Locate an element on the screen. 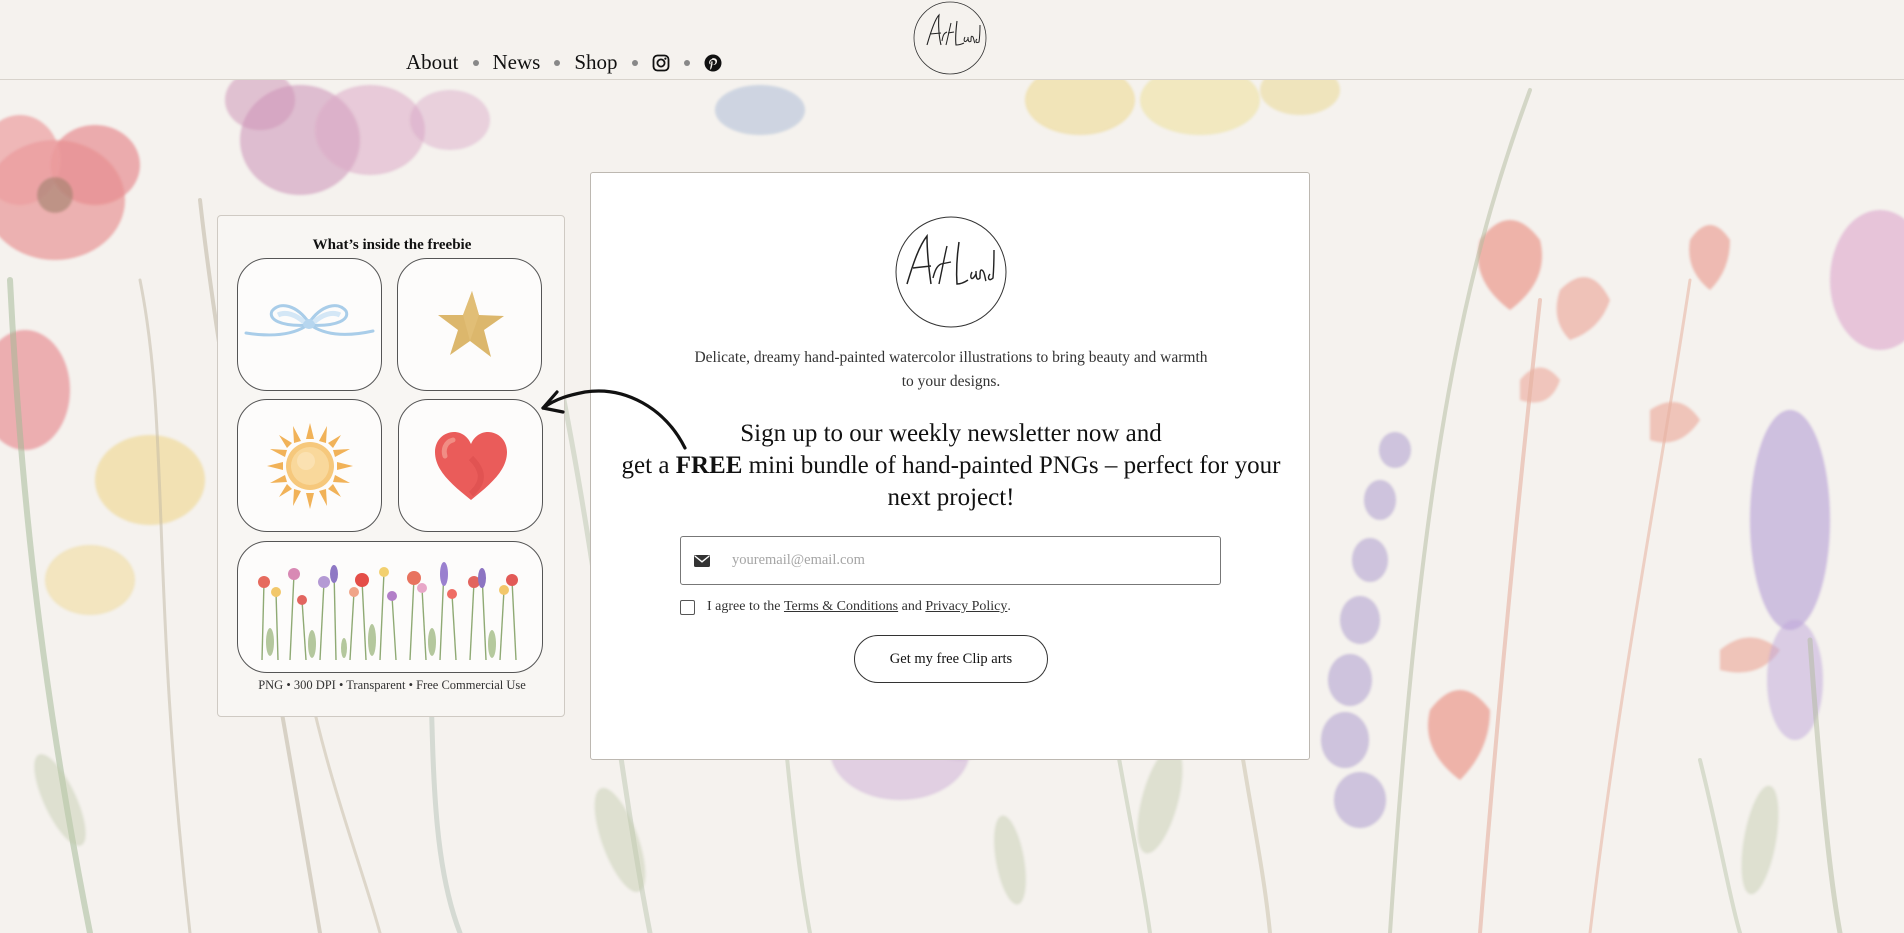 Image resolution: width=1904 pixels, height=933 pixels. instagram-icon is located at coordinates (661, 63).